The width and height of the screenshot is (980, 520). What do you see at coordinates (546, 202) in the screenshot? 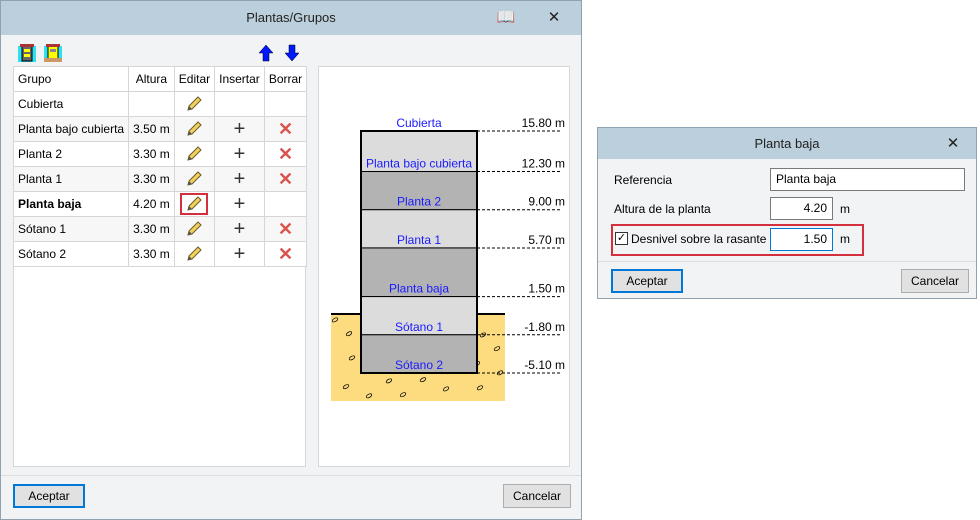
I see `level-elevation: 9.00 m` at bounding box center [546, 202].